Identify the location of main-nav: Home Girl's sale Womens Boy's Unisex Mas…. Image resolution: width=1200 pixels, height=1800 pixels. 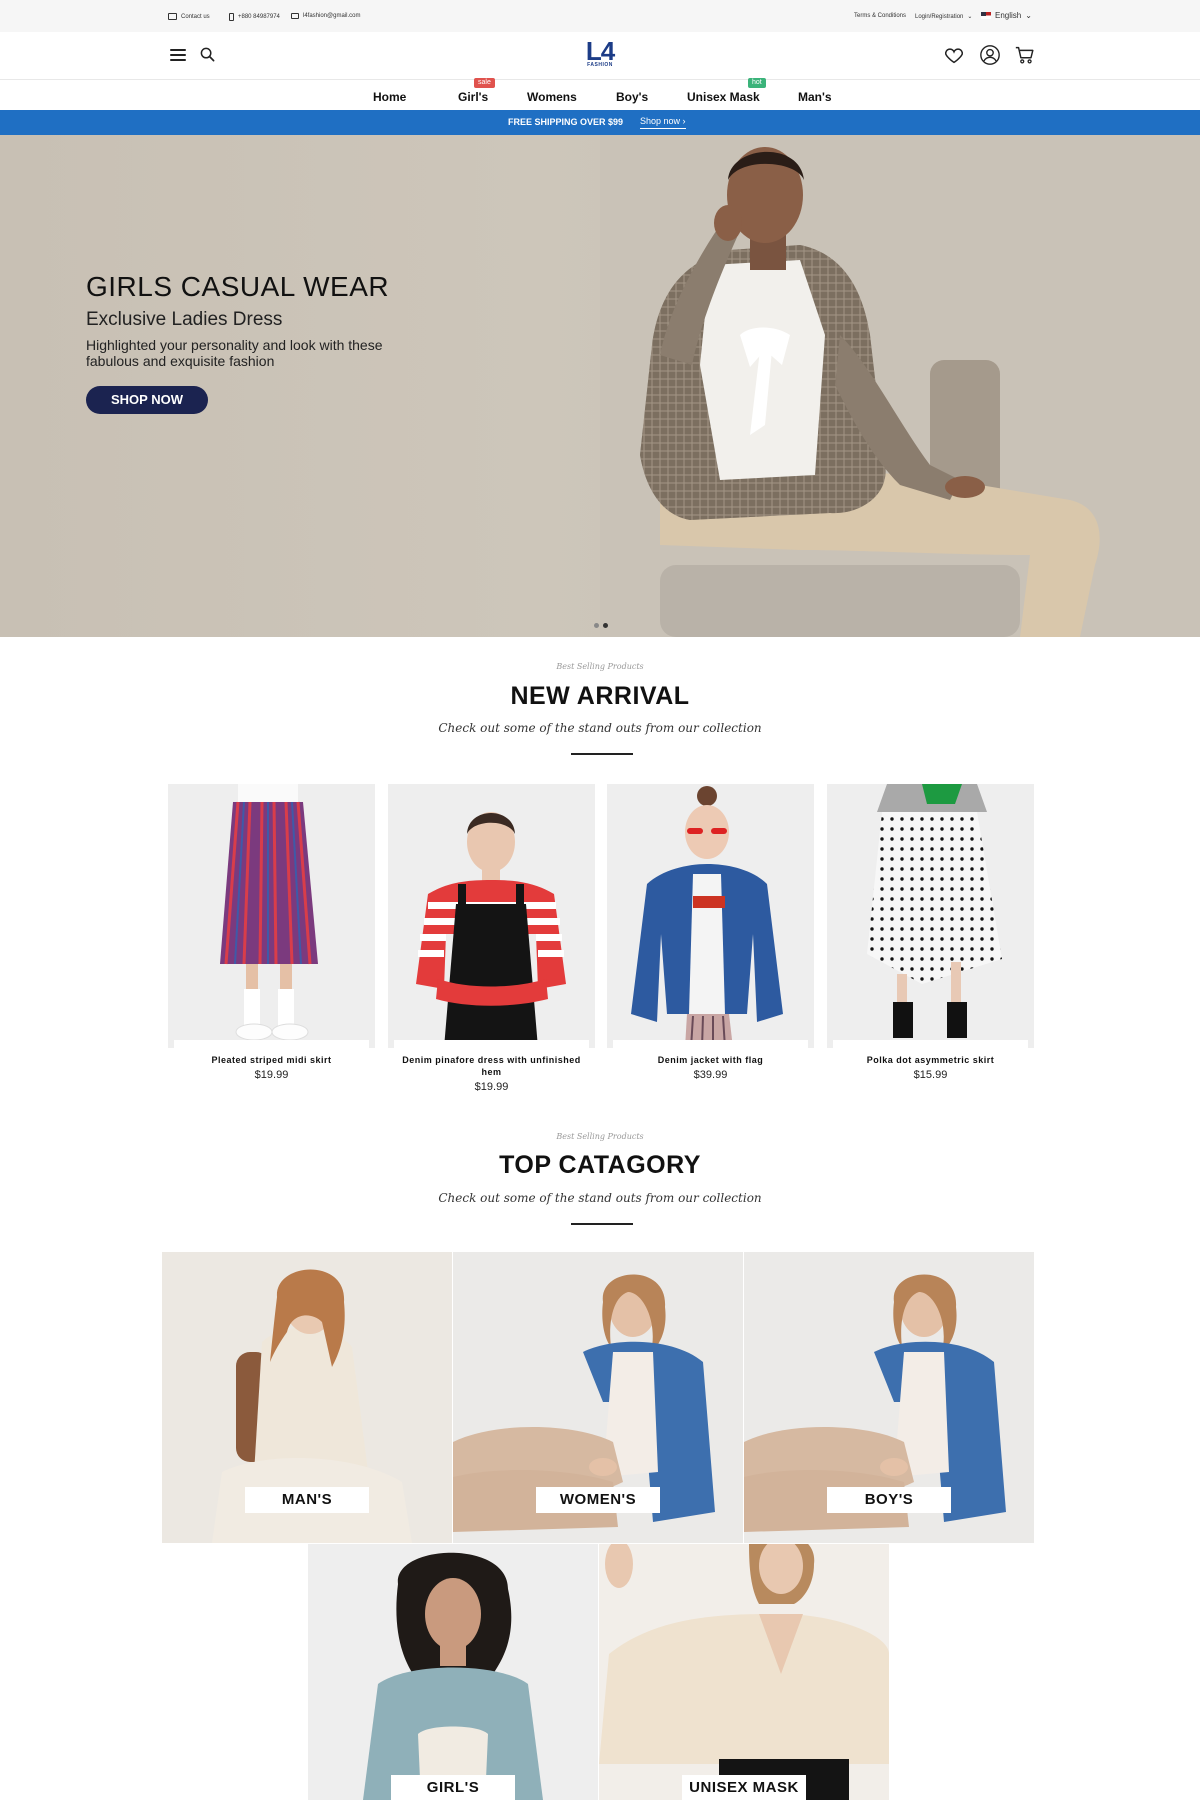
(600, 94).